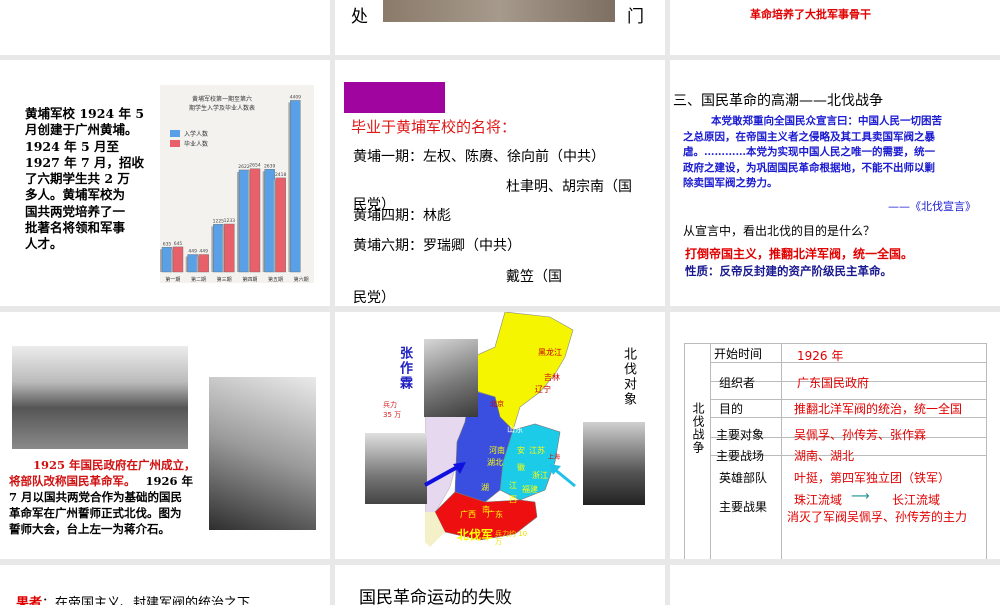  I want to click on quote-line: 之总原因，在帝国主义者之侵略及其工具卖国军阀之暴, so click(809, 136).